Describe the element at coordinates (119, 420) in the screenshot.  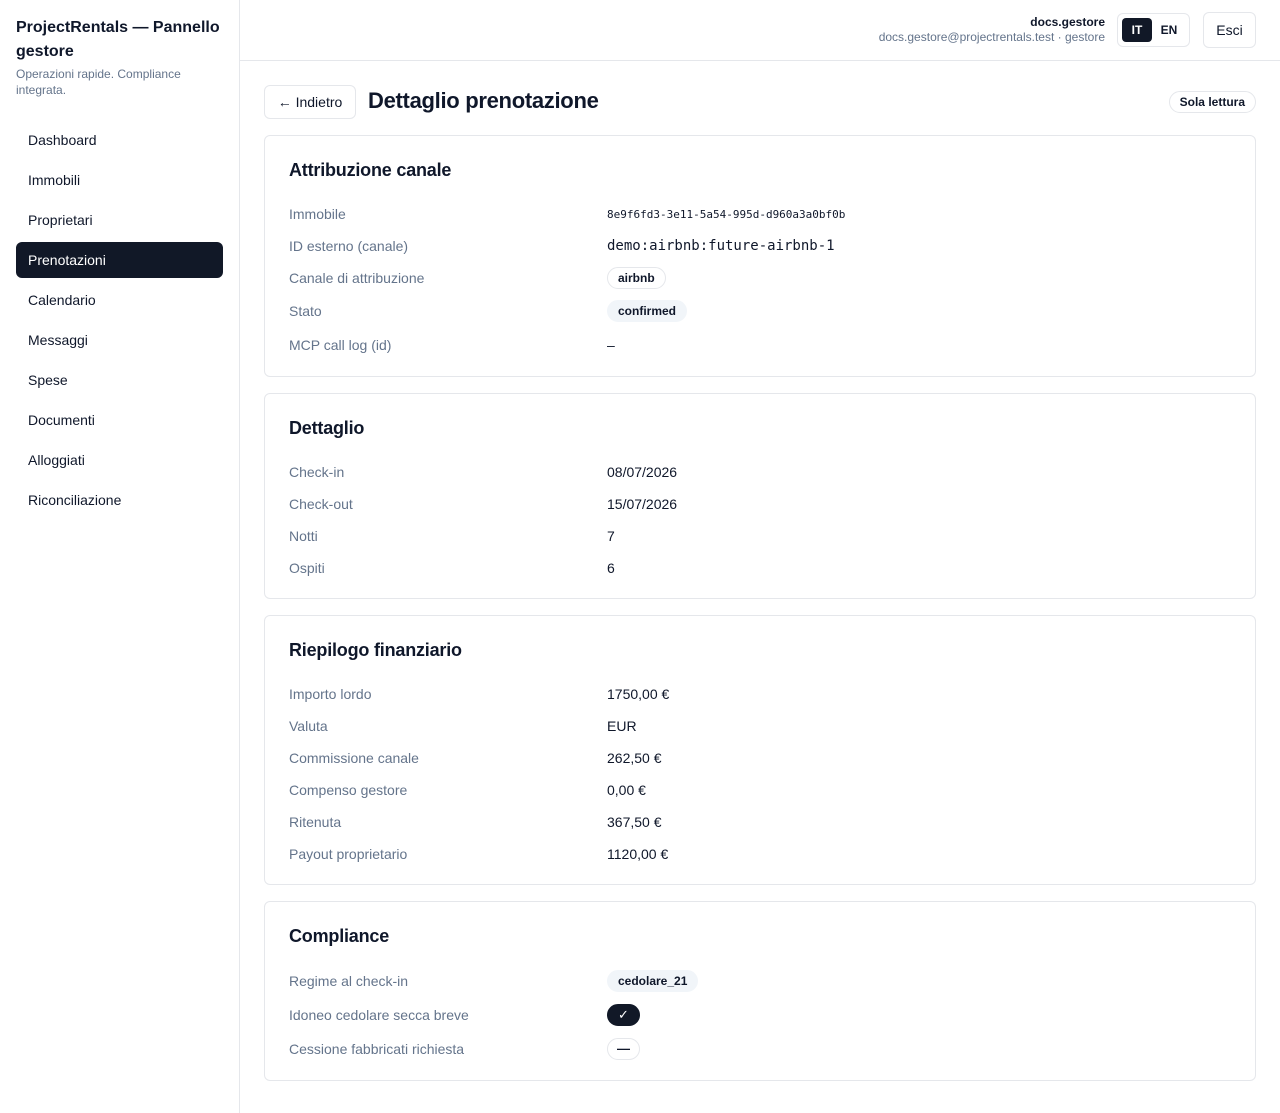
I see `sidebar-item-documenti: Documenti` at that location.